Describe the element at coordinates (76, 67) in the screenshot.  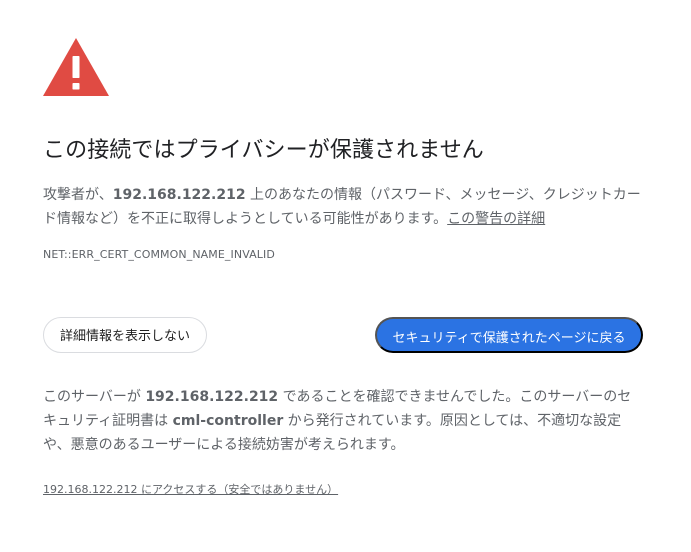
I see `warning-triangle-icon` at that location.